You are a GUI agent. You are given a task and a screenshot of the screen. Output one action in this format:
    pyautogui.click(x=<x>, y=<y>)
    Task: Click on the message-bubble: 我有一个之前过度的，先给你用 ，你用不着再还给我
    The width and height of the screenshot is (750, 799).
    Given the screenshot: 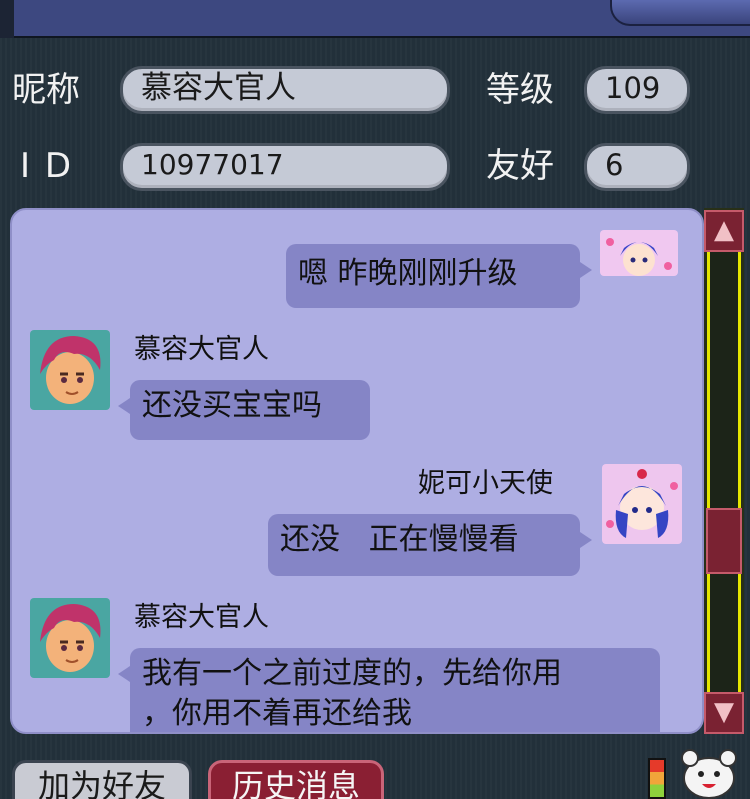 What is the action you would take?
    pyautogui.click(x=389, y=690)
    